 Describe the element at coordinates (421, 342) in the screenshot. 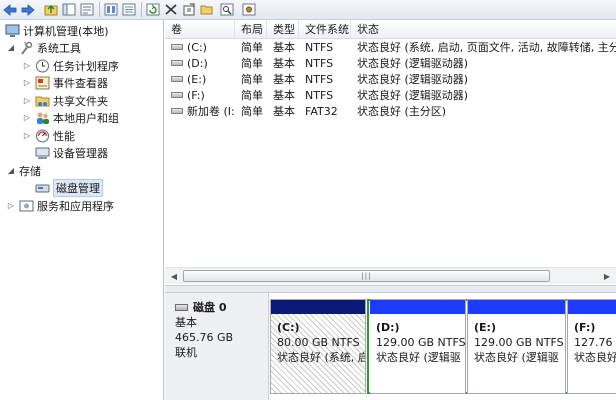

I see `partition-size: 129.00 GB NTFS` at that location.